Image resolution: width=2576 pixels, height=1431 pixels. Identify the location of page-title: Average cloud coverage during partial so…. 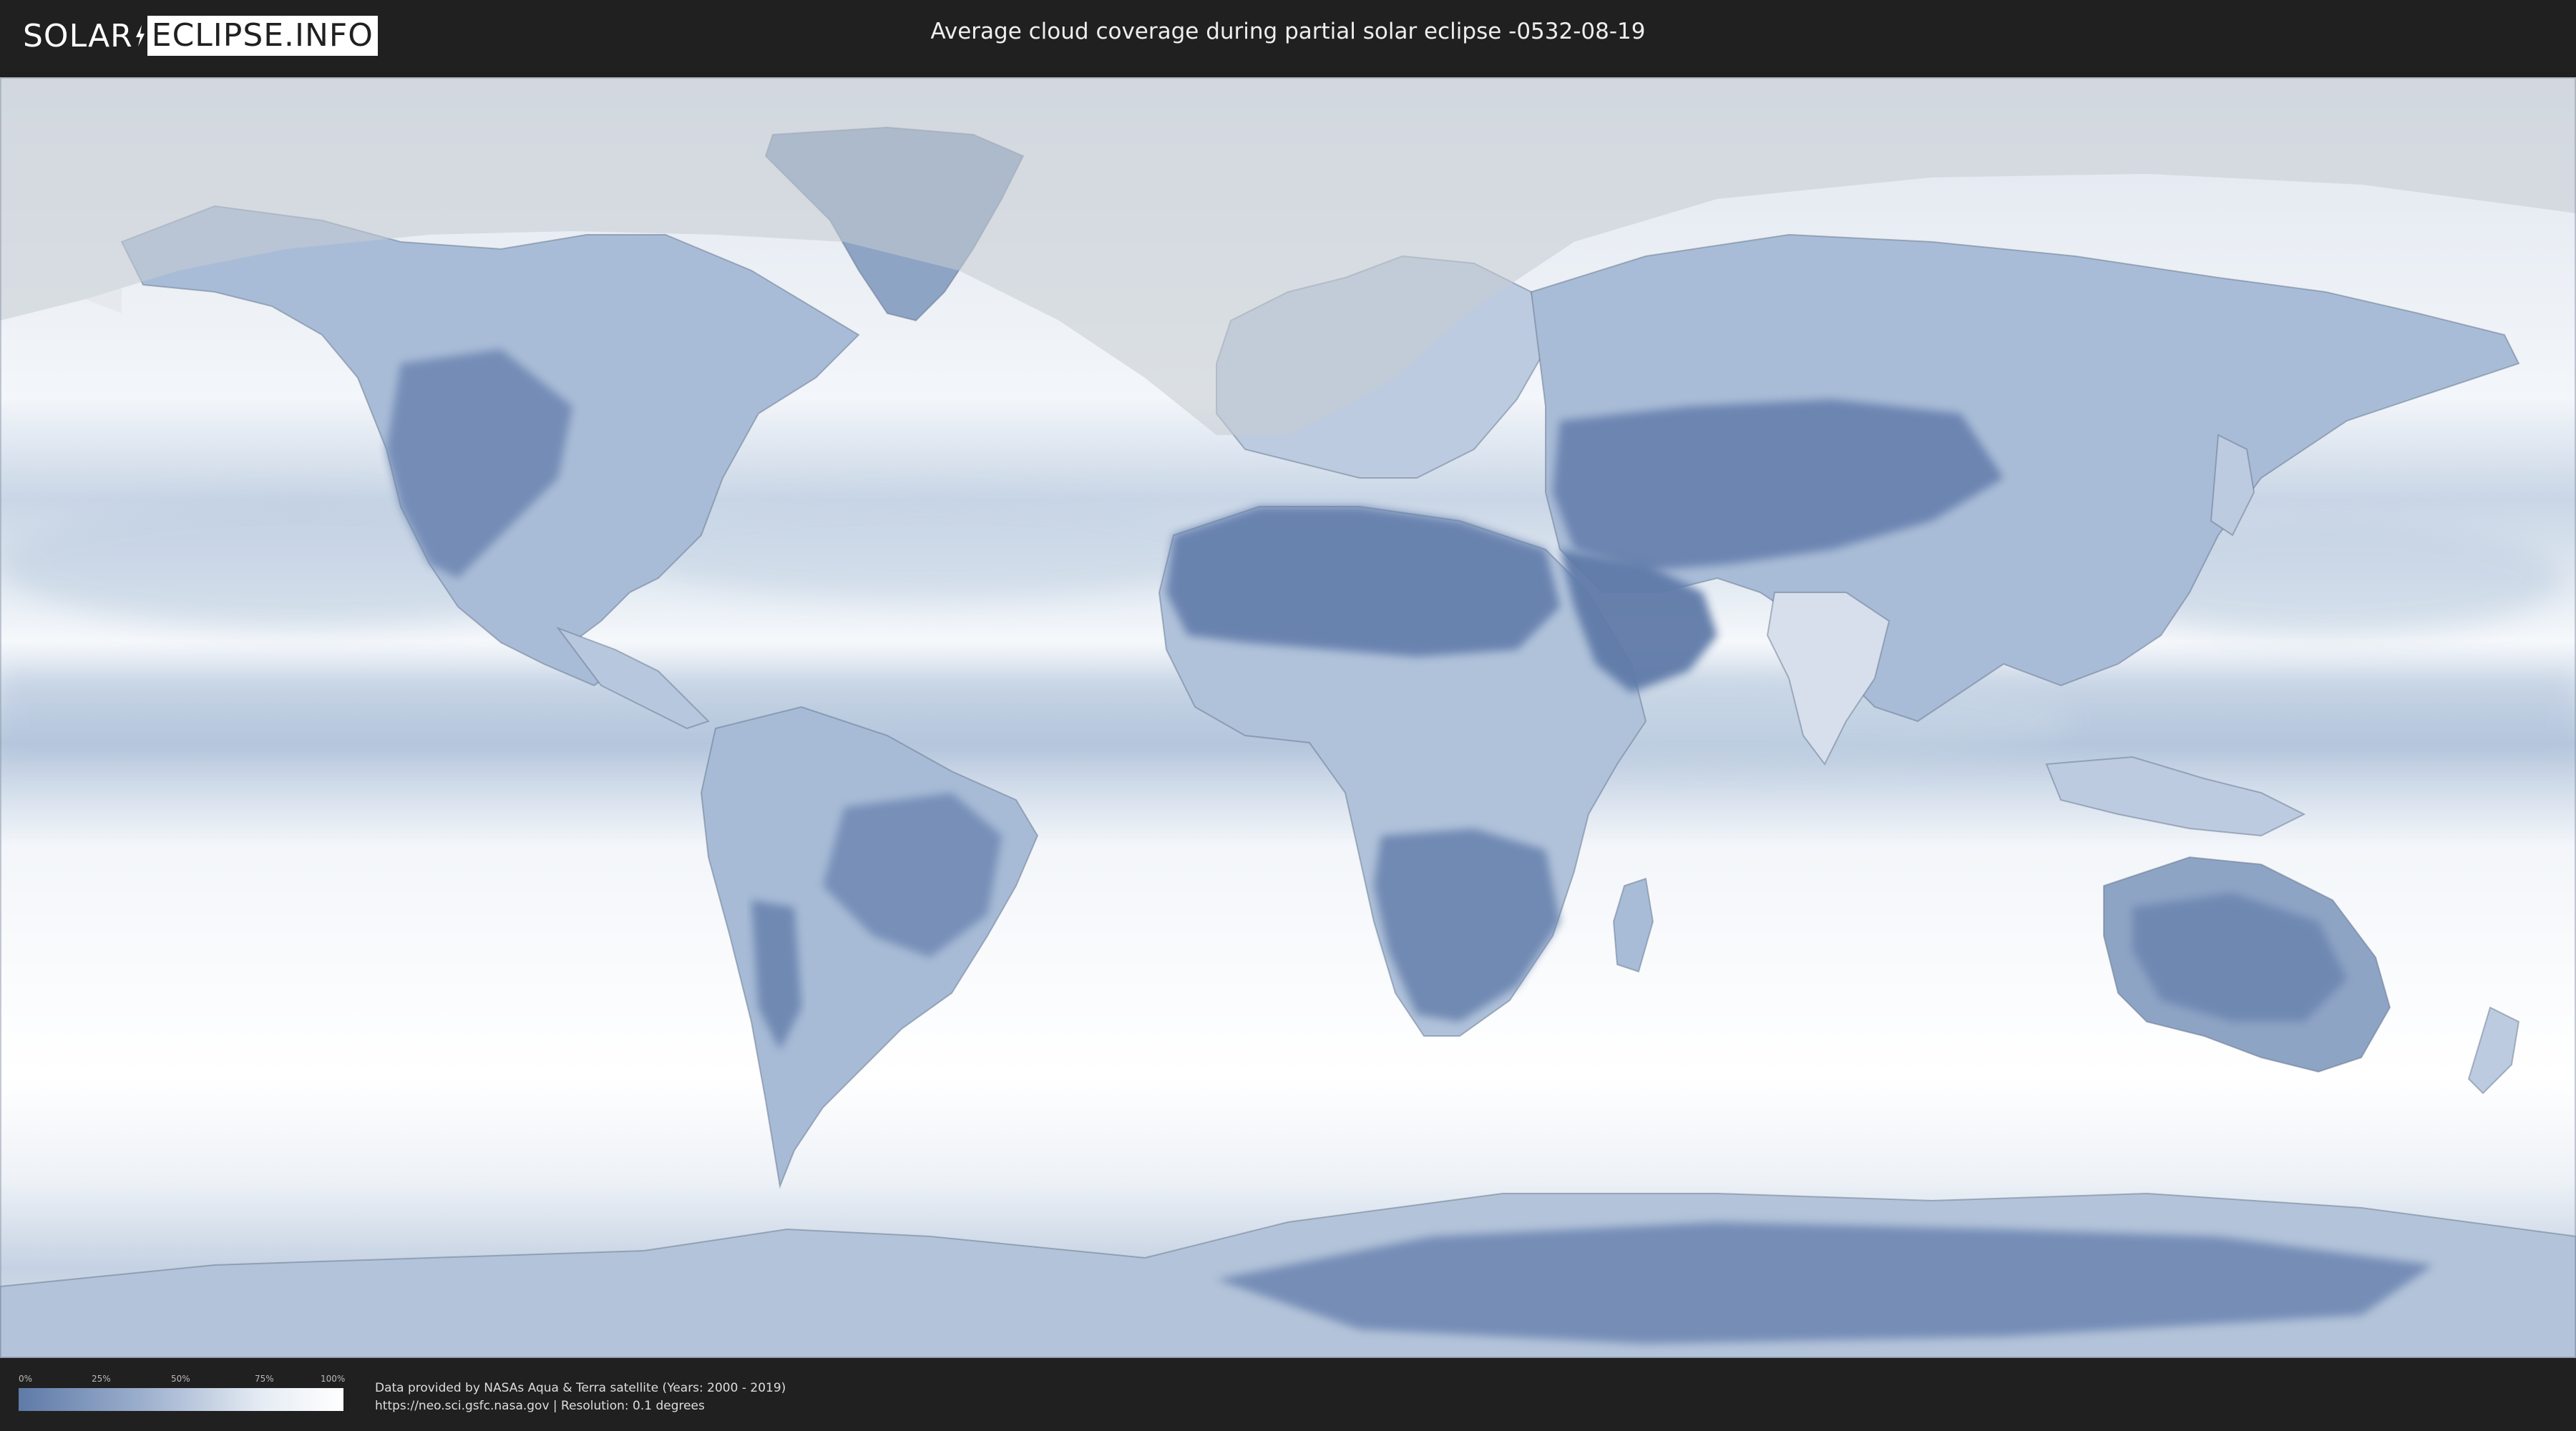
(1288, 31).